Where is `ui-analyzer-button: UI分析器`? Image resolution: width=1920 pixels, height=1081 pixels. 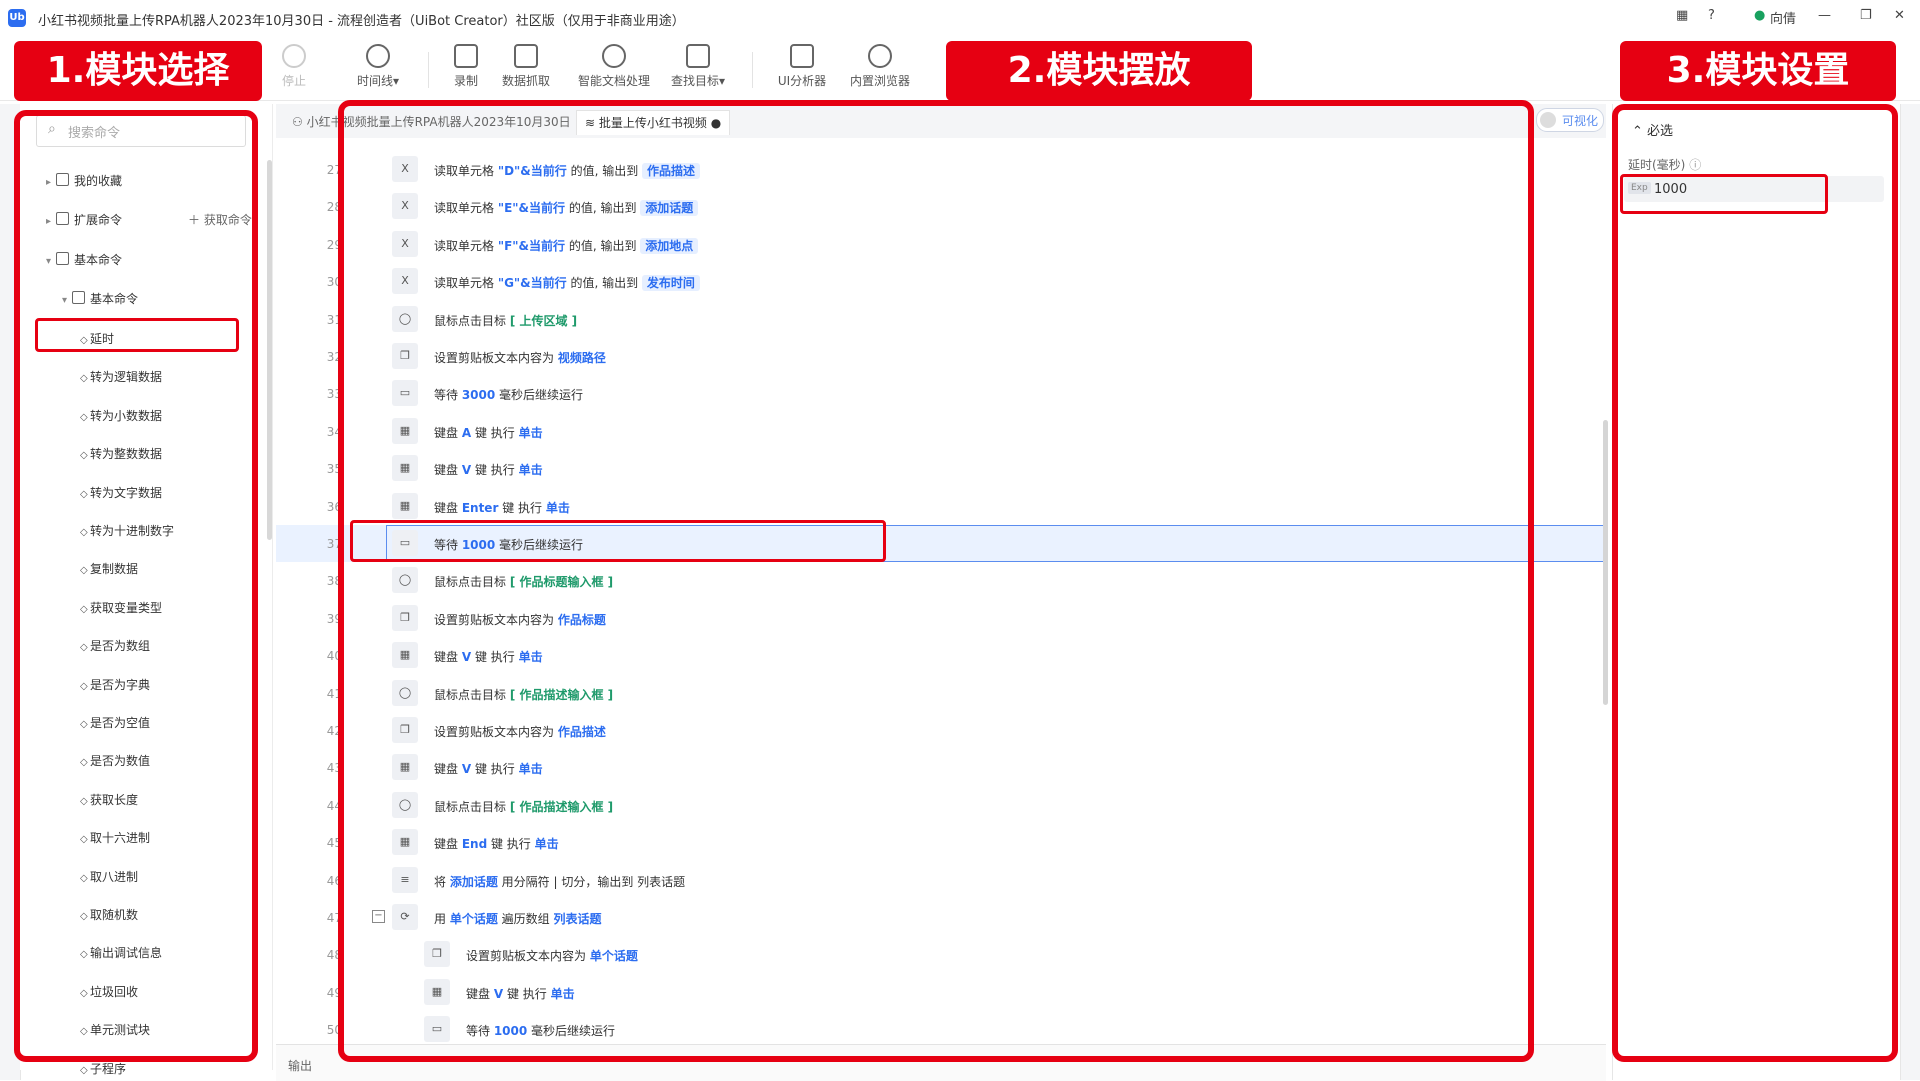 ui-analyzer-button: UI分析器 is located at coordinates (802, 69).